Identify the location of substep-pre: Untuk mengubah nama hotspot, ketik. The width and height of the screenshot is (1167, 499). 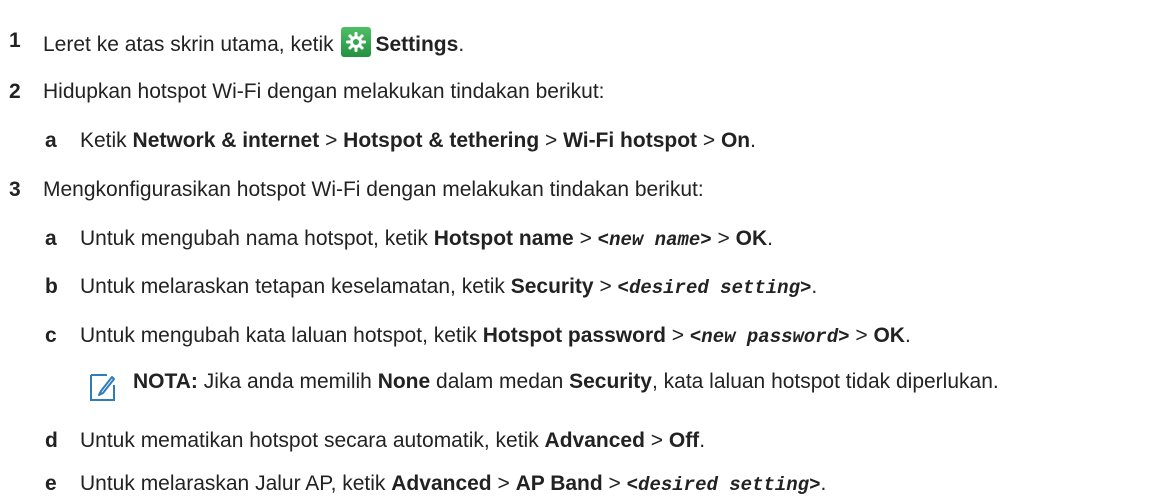
(257, 238).